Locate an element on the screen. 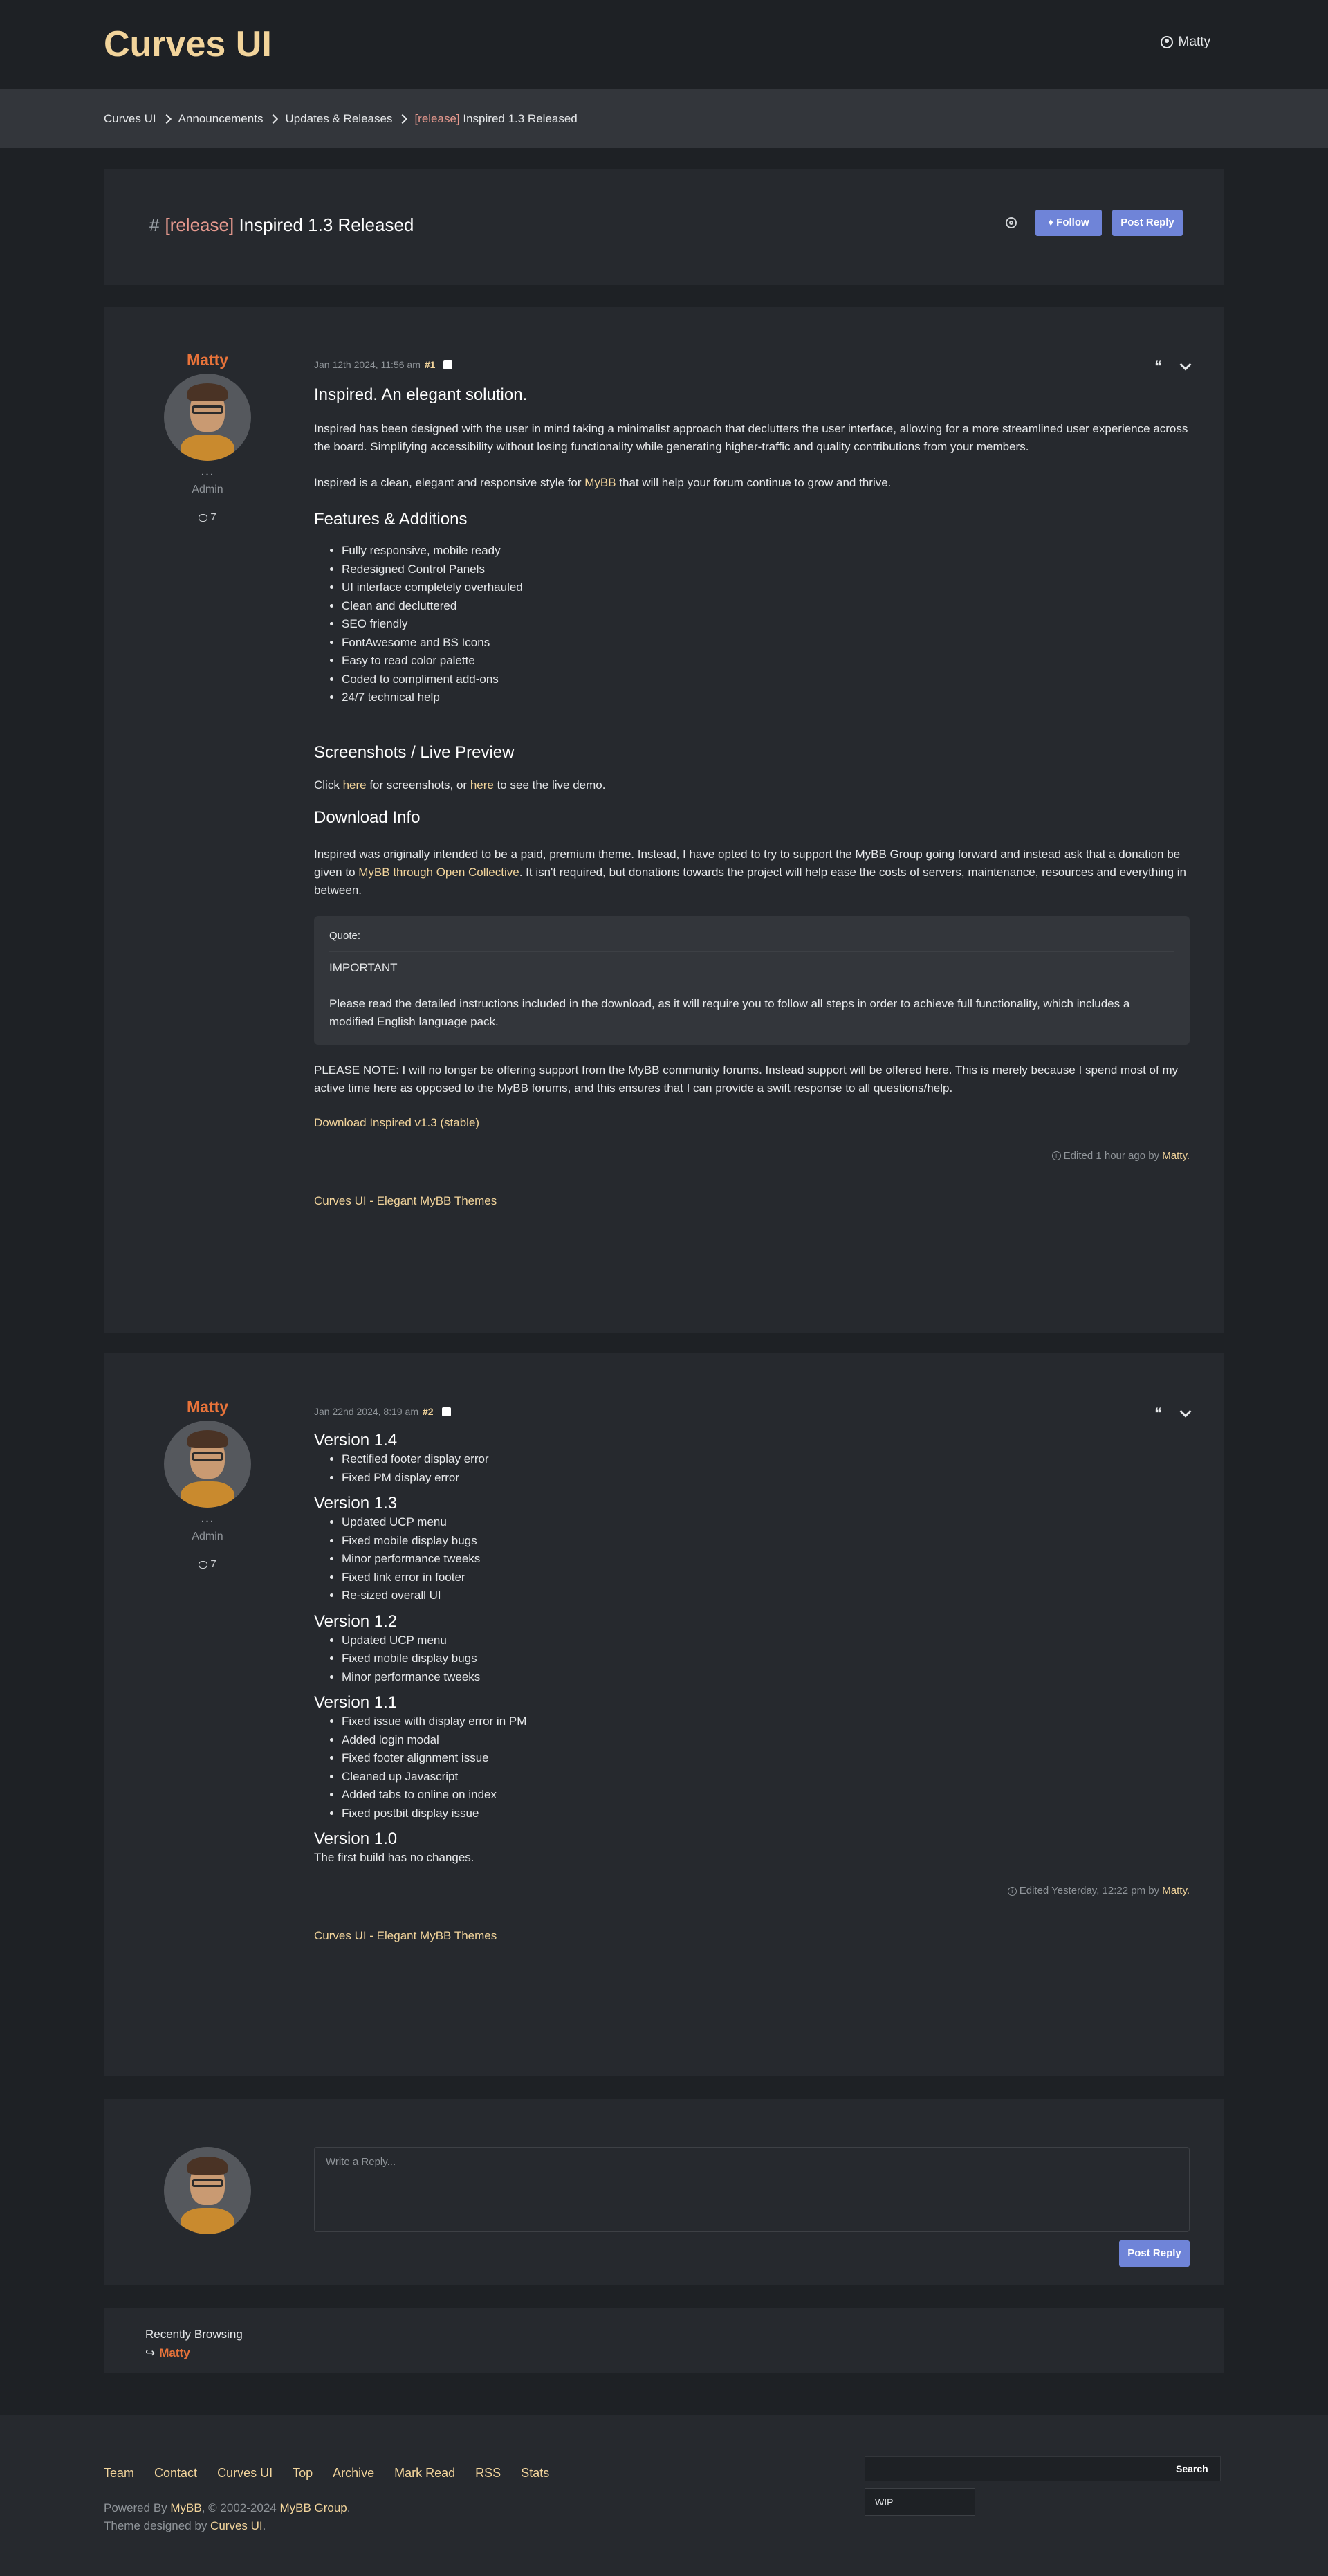 The height and width of the screenshot is (2576, 1328). feature-item: Redesigned Control Panels is located at coordinates (766, 569).